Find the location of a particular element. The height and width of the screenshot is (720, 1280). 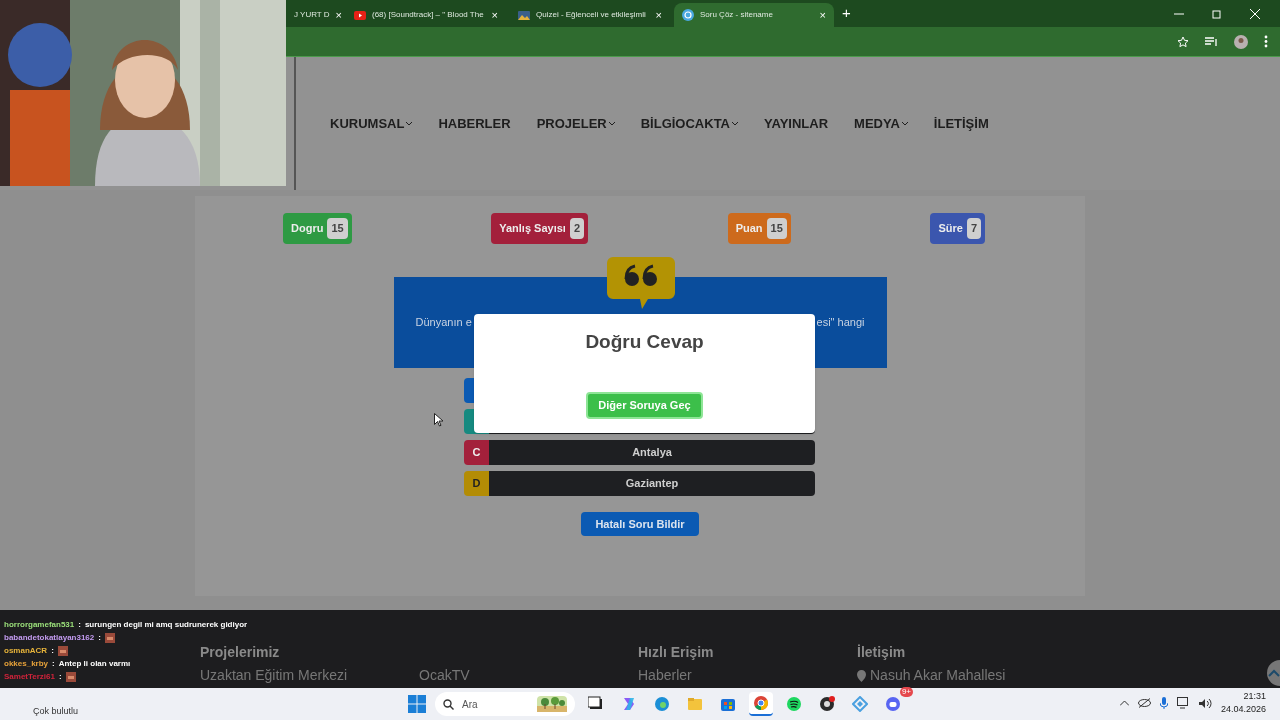

browser-tab: J YURT D × is located at coordinates (314, 15).